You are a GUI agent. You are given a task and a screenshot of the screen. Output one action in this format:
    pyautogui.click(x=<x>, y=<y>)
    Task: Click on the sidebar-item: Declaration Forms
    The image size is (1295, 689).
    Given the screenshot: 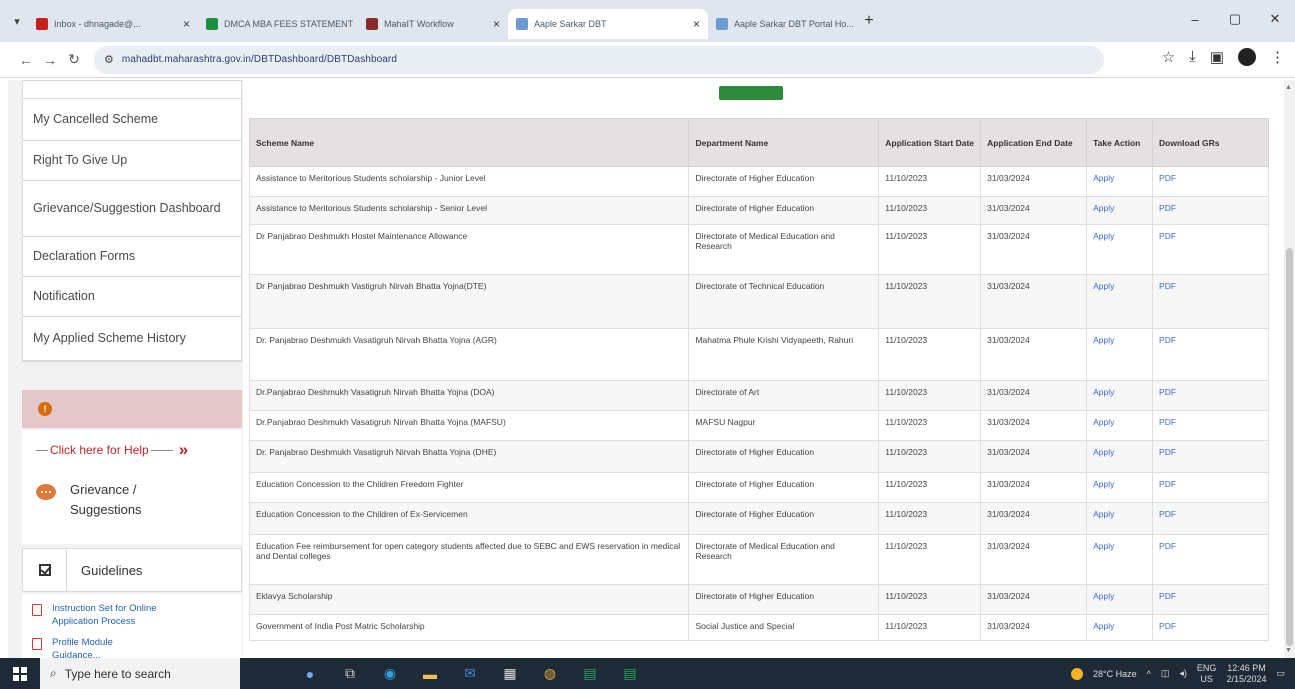 What is the action you would take?
    pyautogui.click(x=132, y=257)
    